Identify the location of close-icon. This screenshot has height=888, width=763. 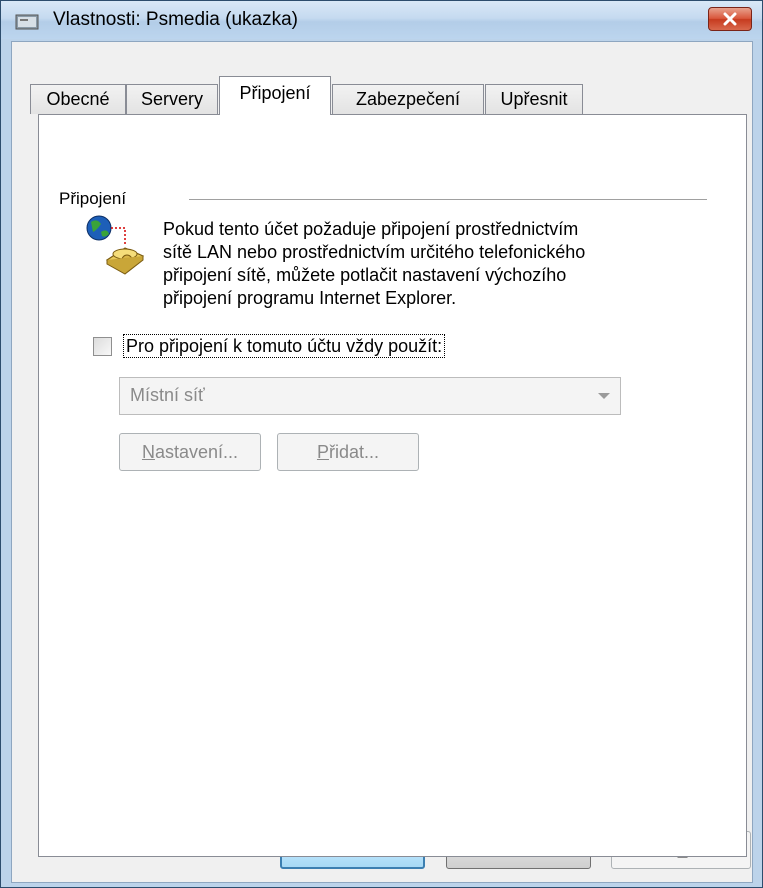
(730, 19).